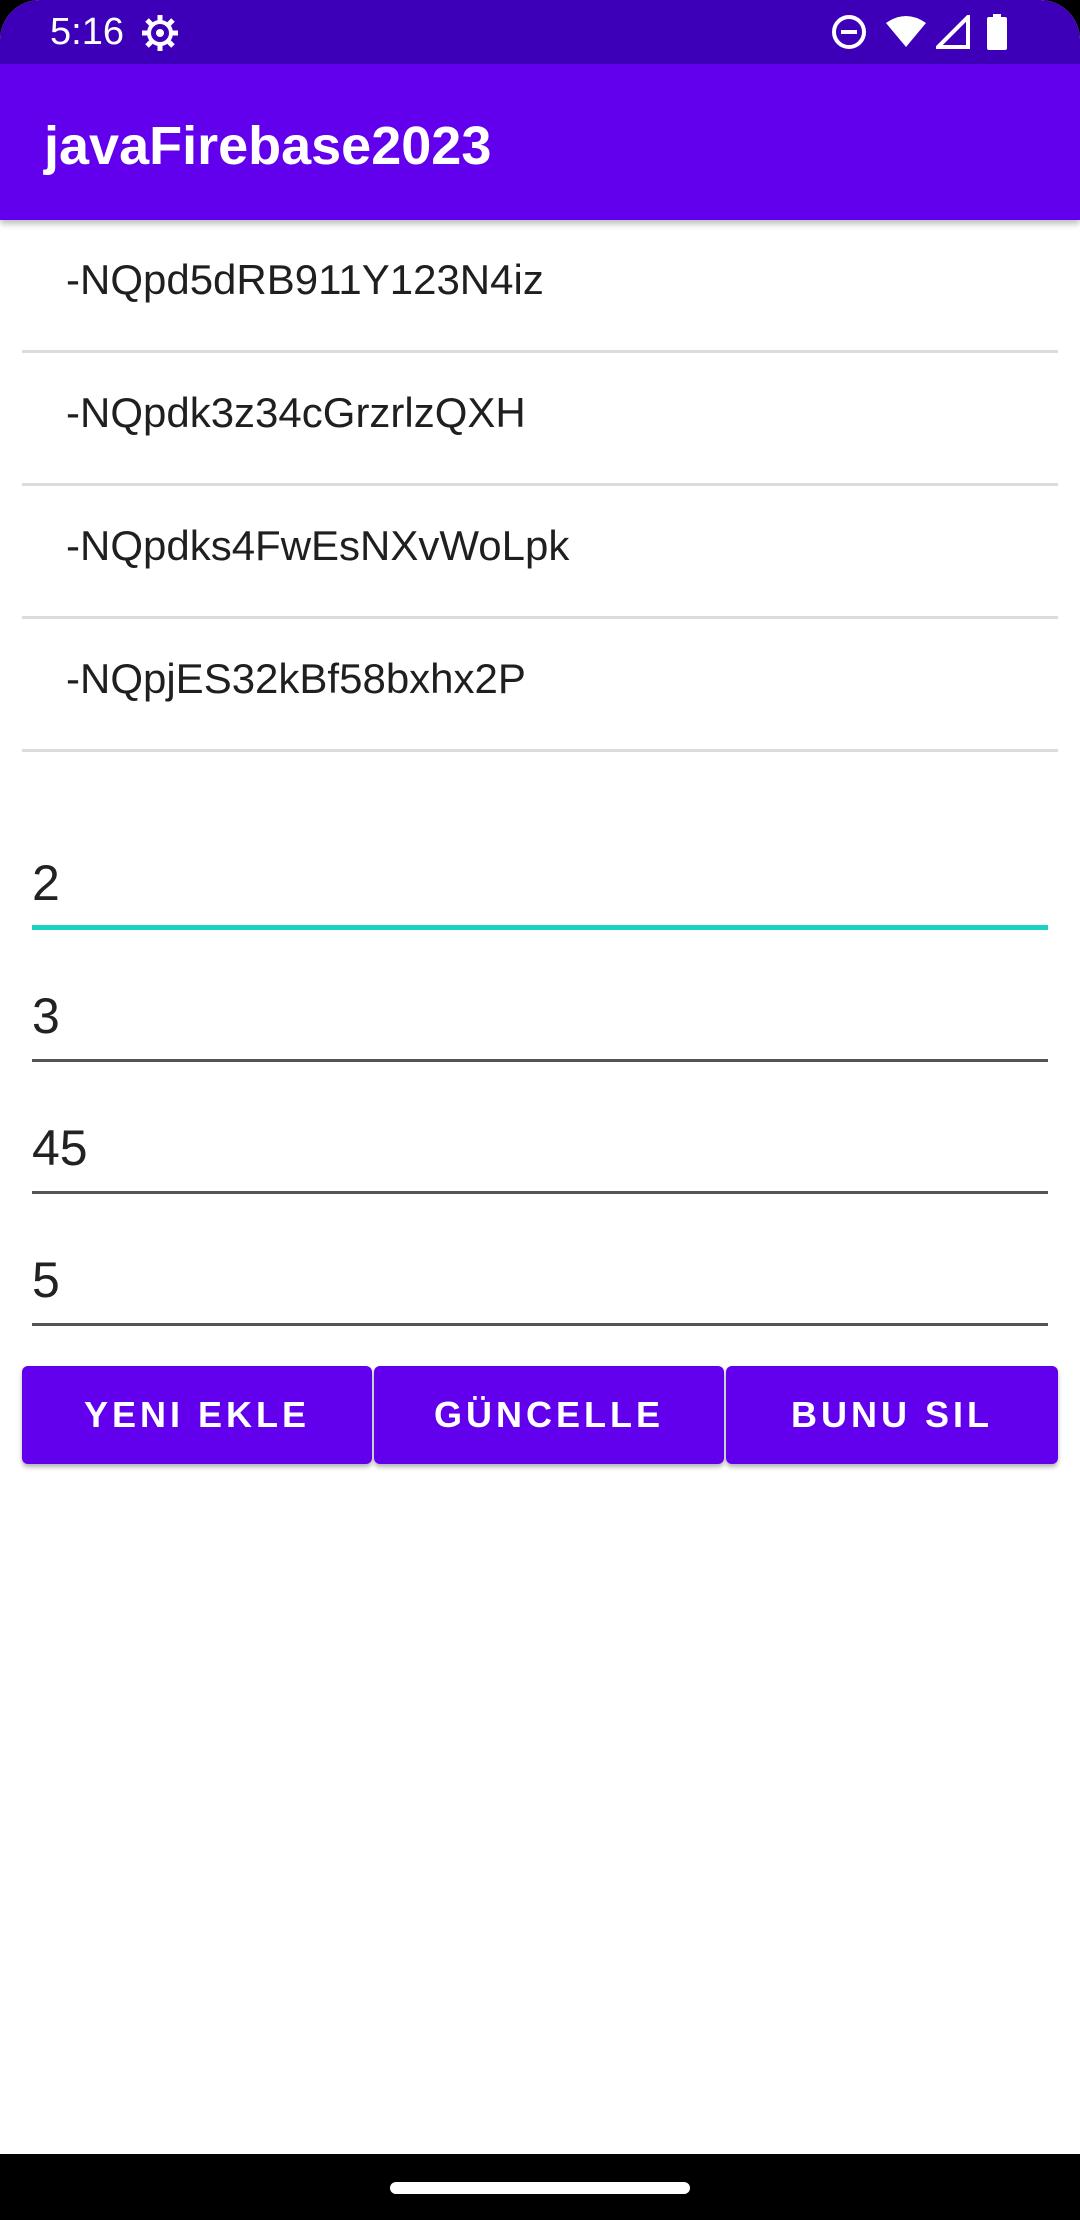  I want to click on action-buttons: YENI EKLE GÜNCELLE BUNU SIL, so click(540, 1415).